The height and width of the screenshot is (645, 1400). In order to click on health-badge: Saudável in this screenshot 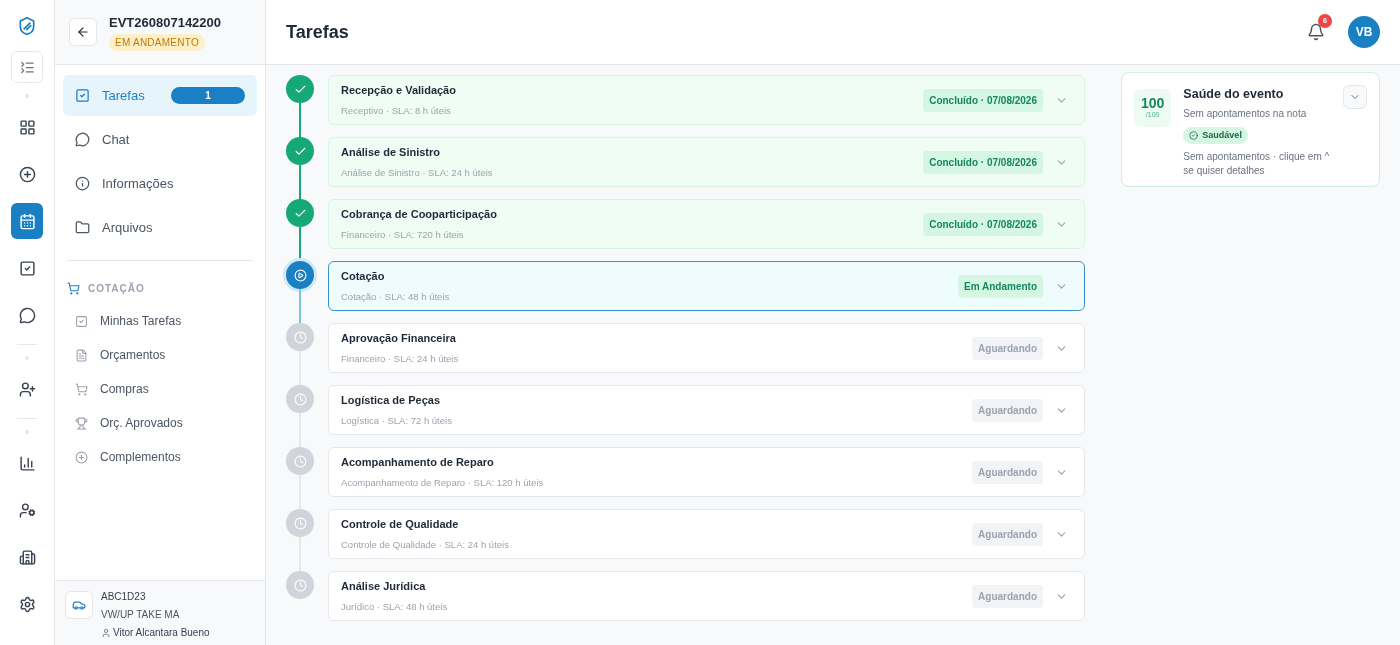, I will do `click(1215, 135)`.